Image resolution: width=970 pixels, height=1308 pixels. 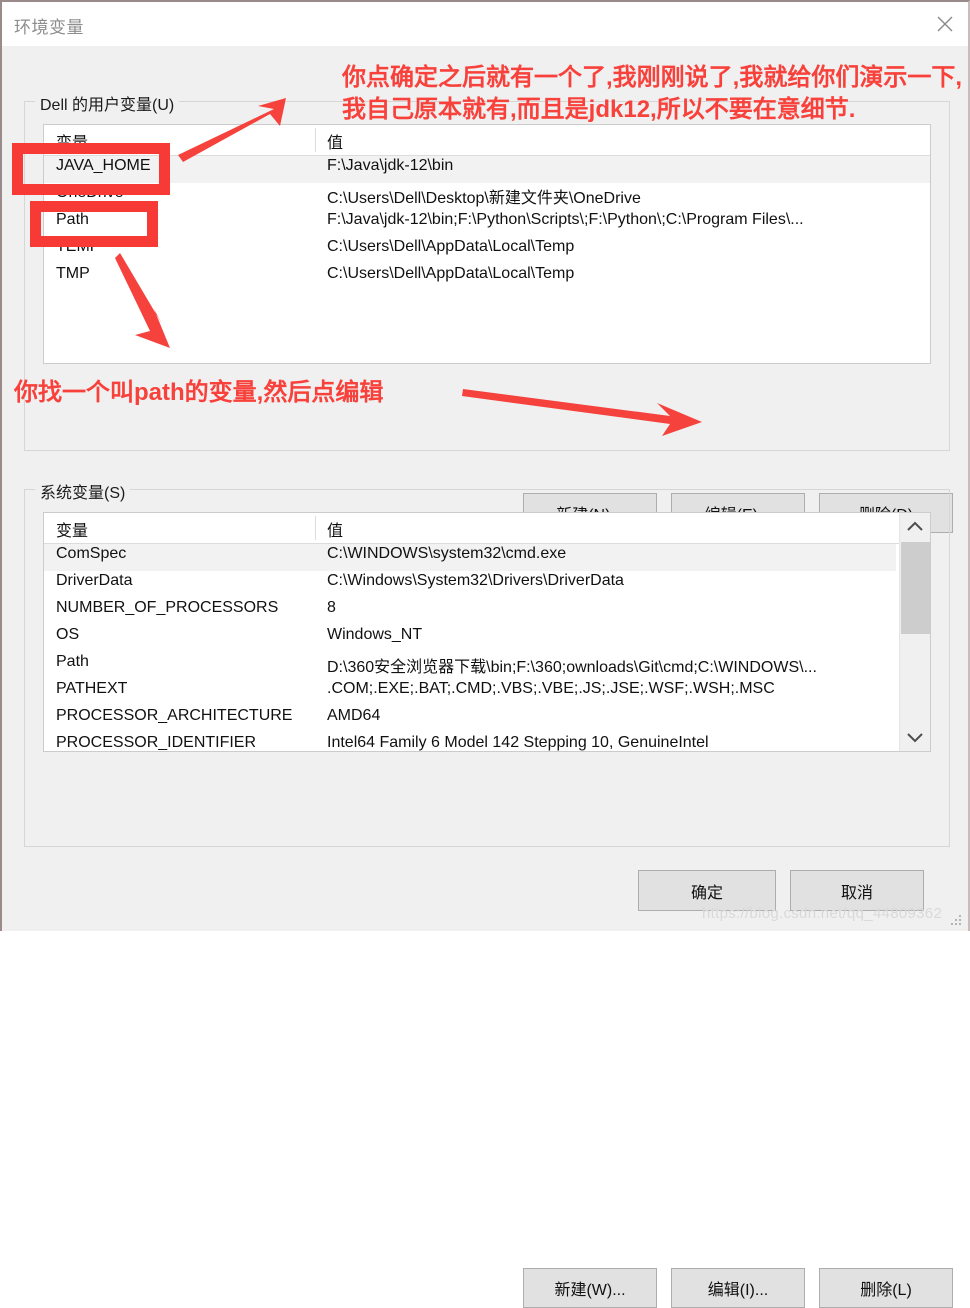 I want to click on variable-name-cell: PATHEXT, so click(x=92, y=688).